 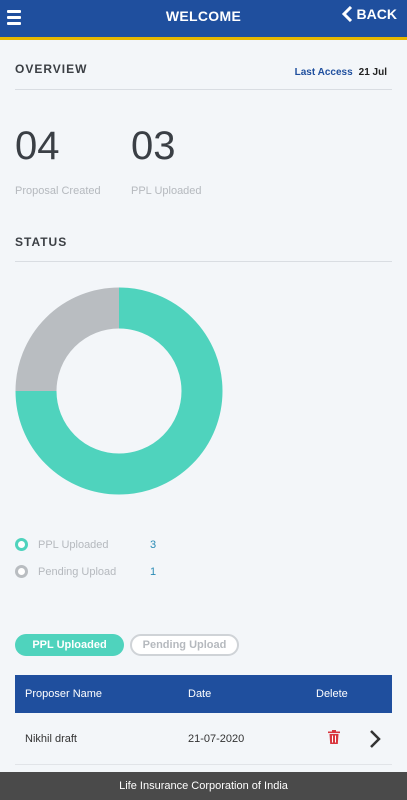 I want to click on tab-ppl-uploaded: PPL Uploaded, so click(x=69, y=645).